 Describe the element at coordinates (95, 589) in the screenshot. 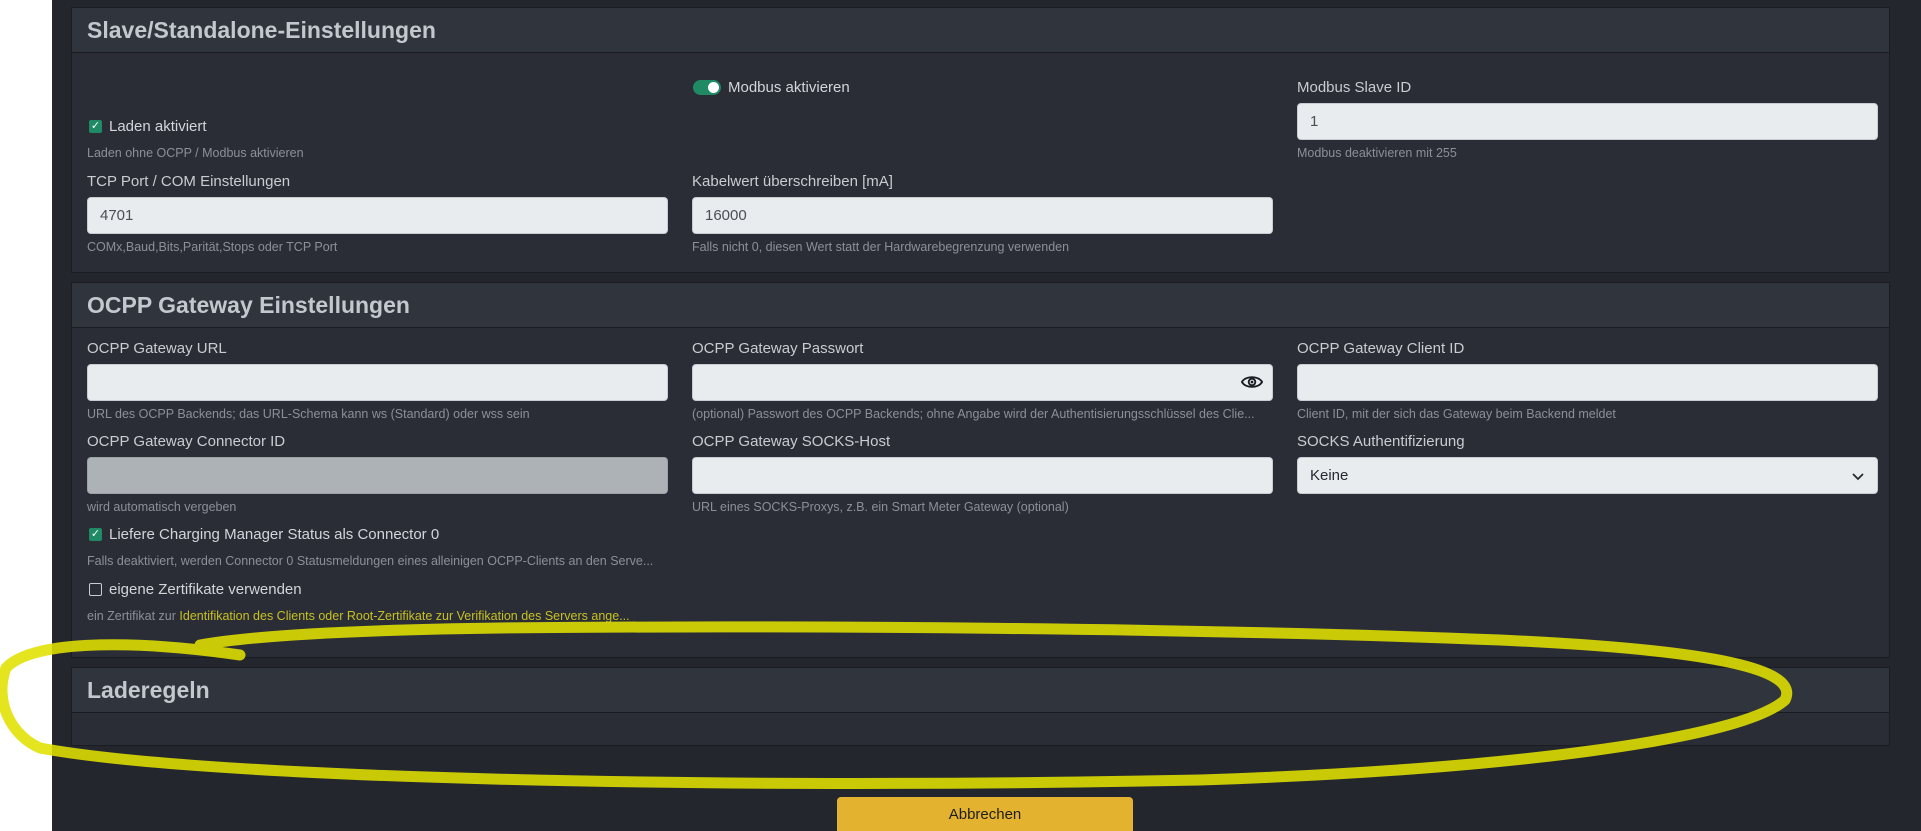

I see `certs-checkbox` at that location.